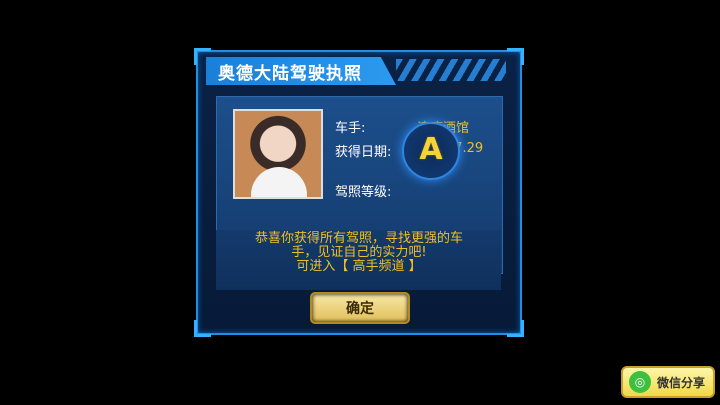  I want to click on driver-photo, so click(278, 154).